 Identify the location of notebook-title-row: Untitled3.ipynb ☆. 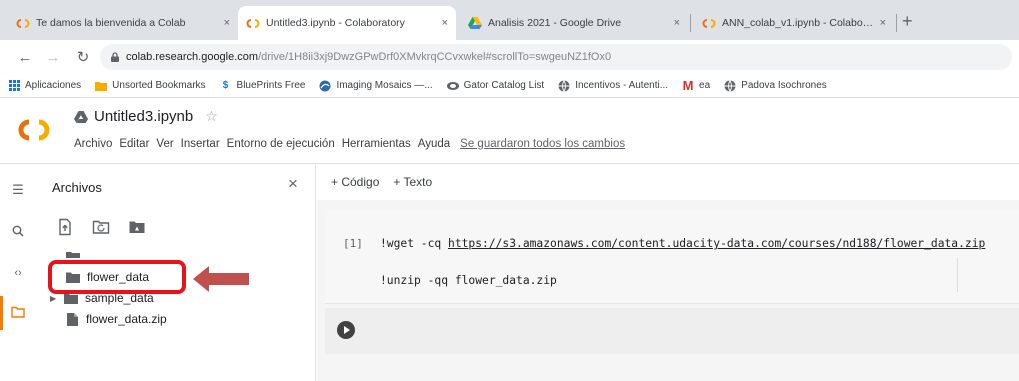
(146, 116).